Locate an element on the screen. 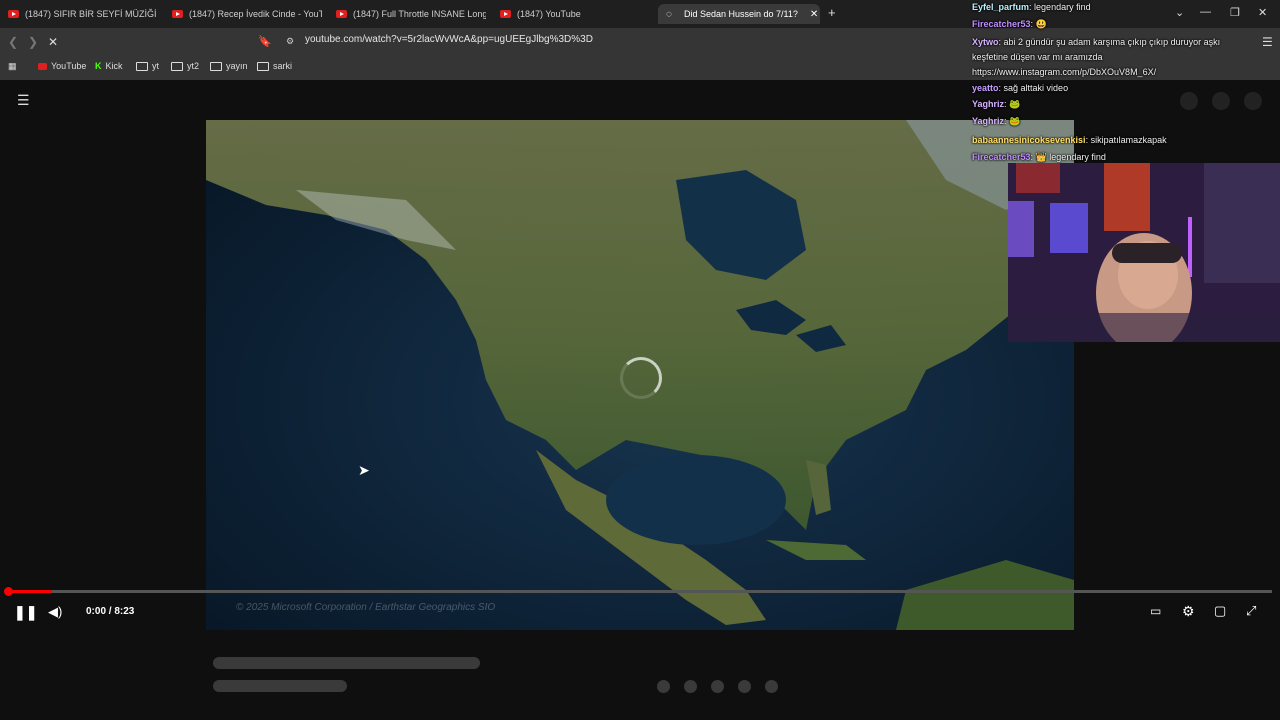  bookmark-icon: 🔖 is located at coordinates (265, 41).